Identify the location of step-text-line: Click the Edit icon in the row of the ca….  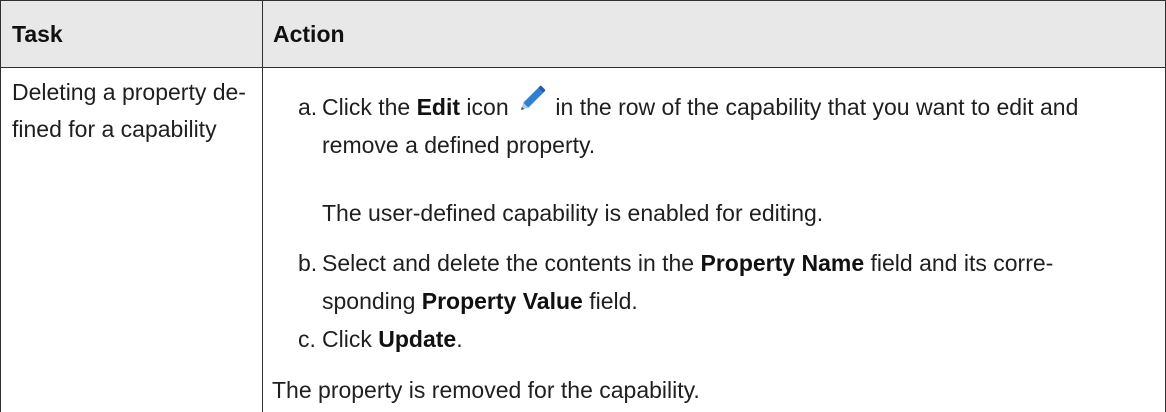
(737, 105).